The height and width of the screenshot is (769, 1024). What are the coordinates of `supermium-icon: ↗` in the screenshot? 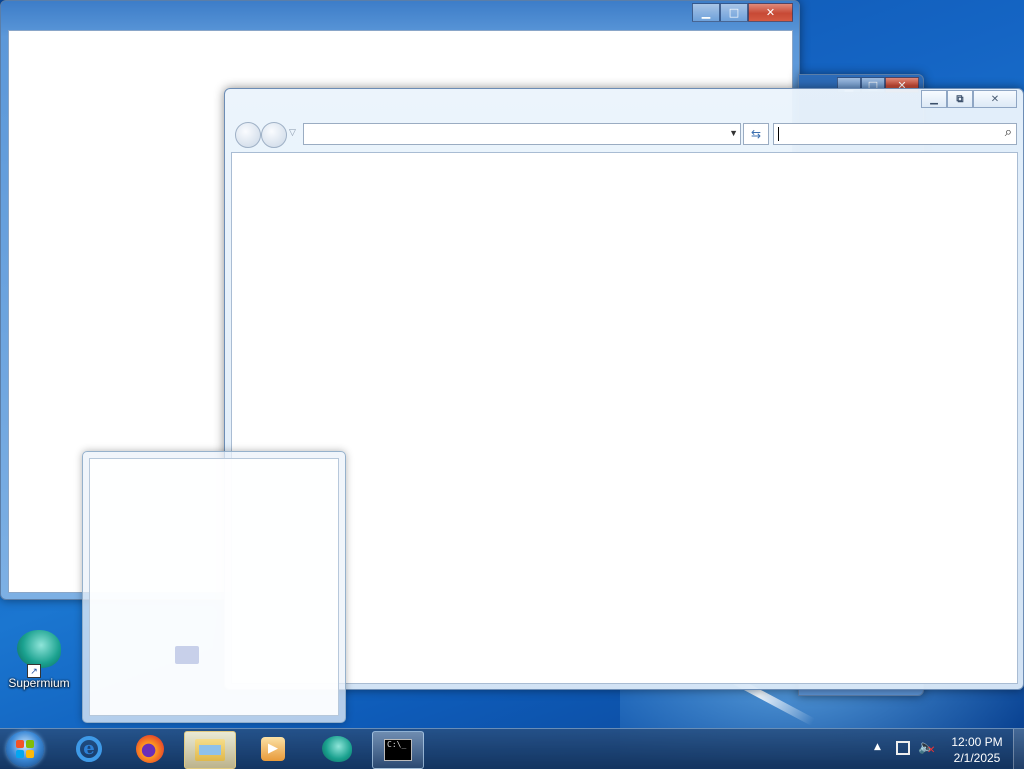 It's located at (39, 654).